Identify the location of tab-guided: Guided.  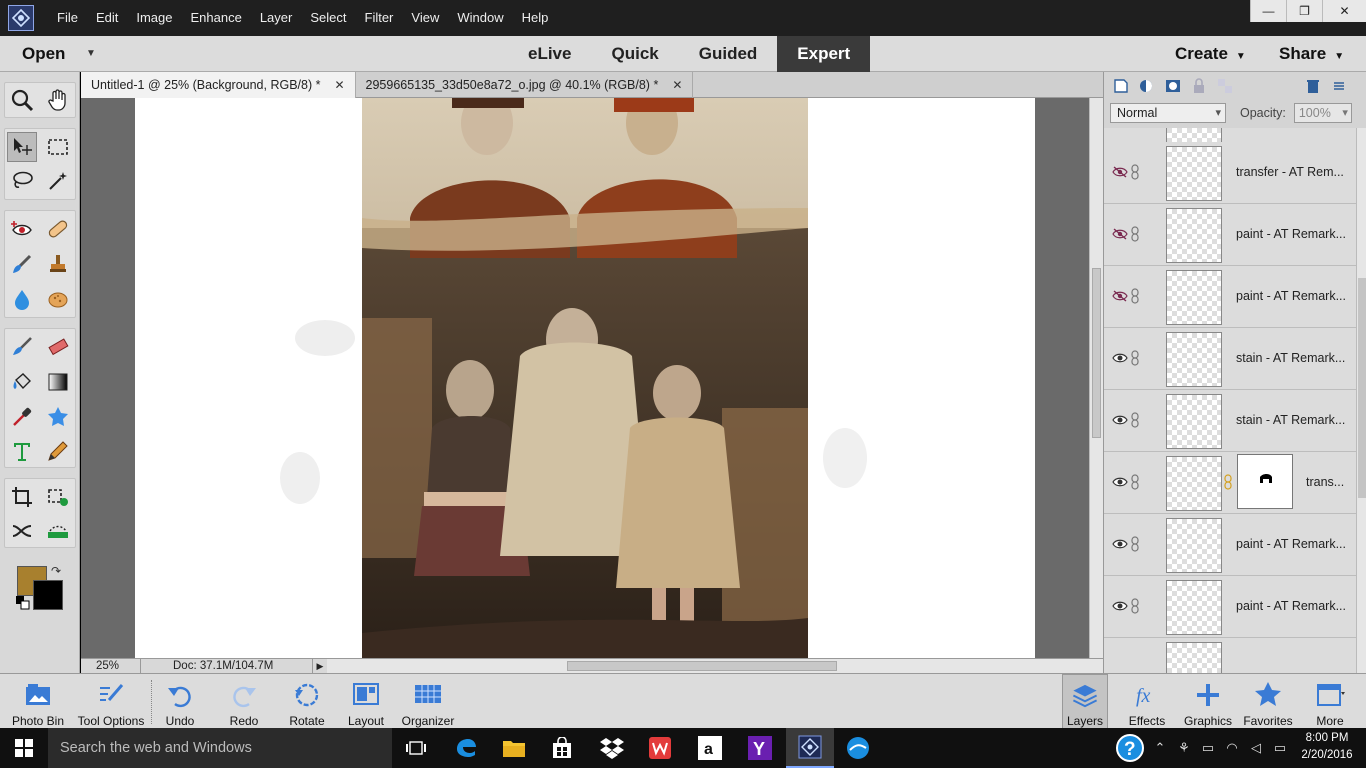
(728, 54).